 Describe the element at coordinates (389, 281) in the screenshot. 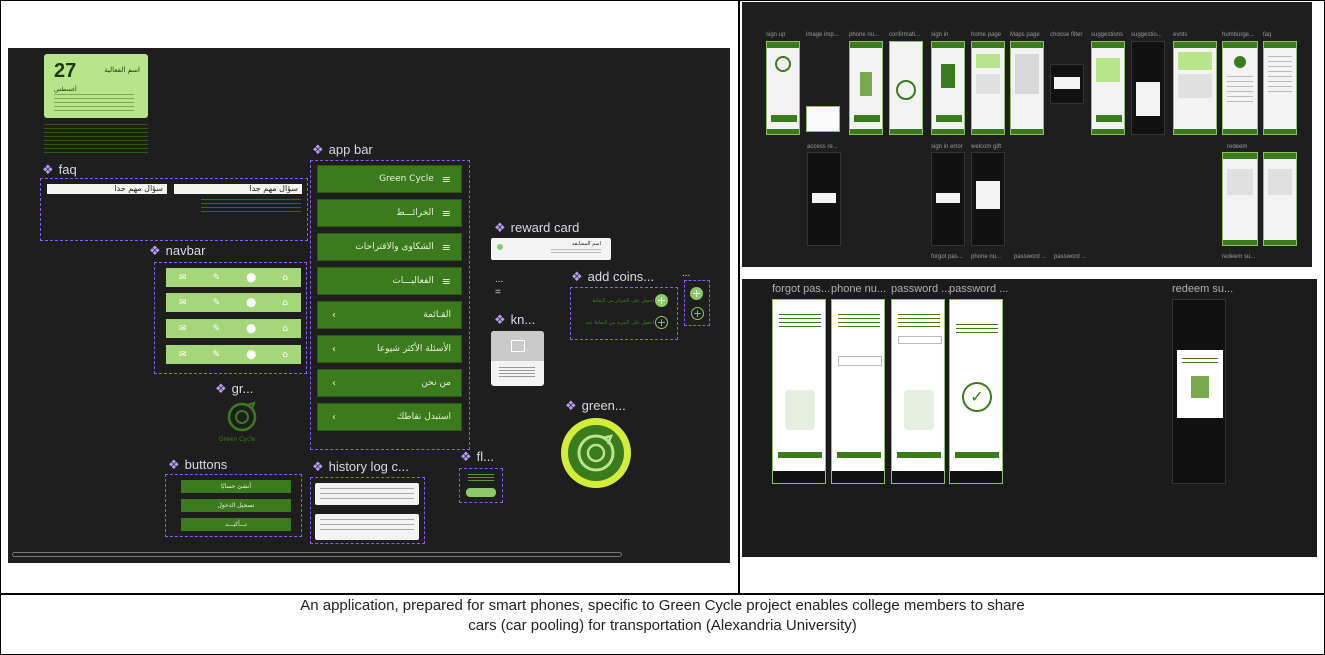

I see `app-bar-item-events: الفعاليـــات ≡` at that location.